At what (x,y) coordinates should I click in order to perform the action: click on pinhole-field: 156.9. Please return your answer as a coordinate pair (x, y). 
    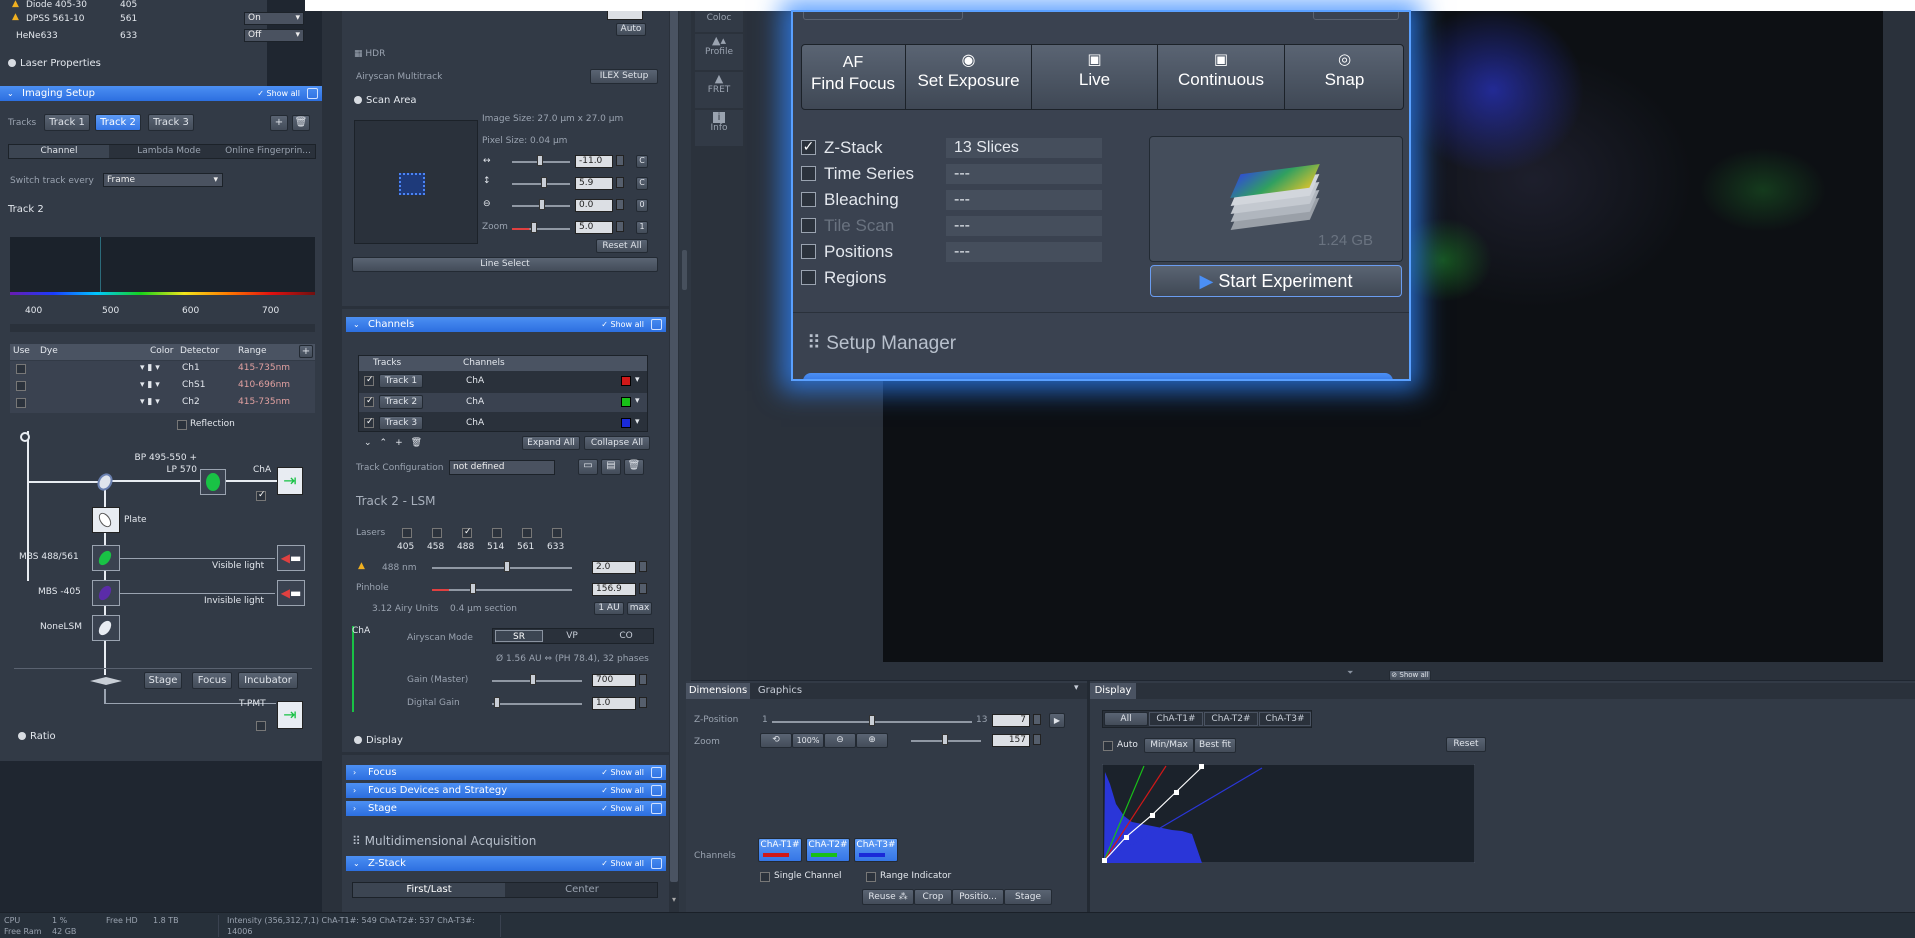
    Looking at the image, I should click on (614, 589).